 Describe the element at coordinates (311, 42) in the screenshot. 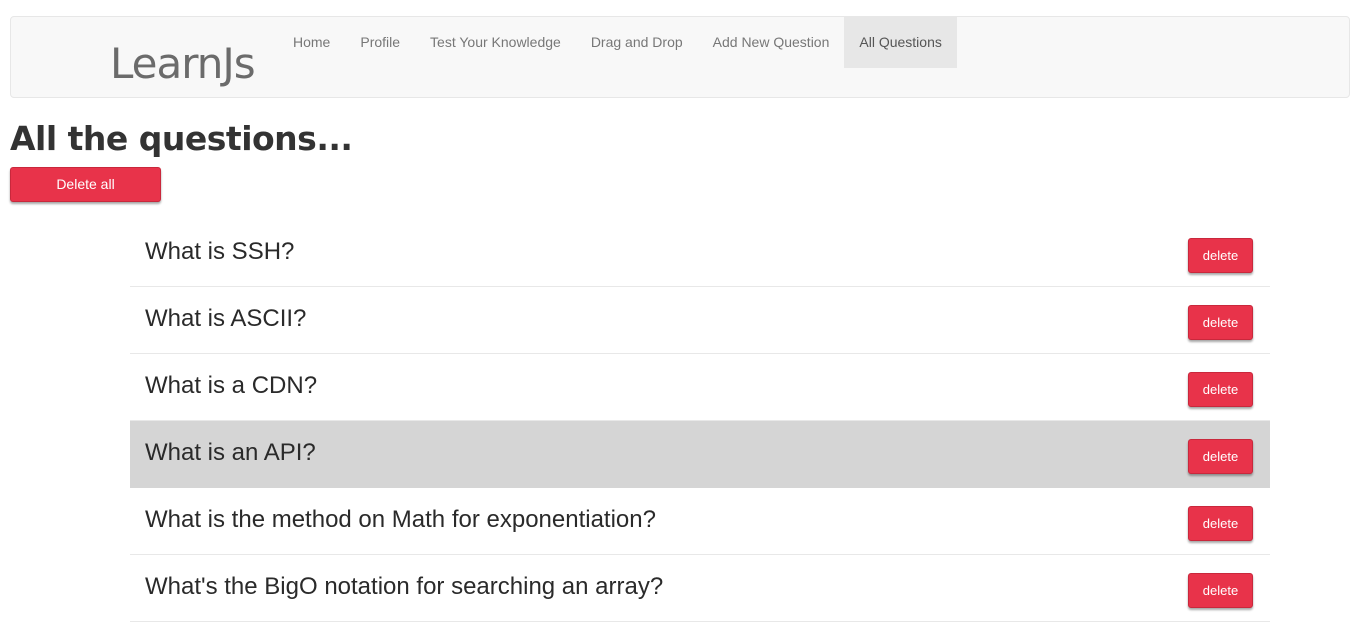

I see `nav-link-home: Home` at that location.